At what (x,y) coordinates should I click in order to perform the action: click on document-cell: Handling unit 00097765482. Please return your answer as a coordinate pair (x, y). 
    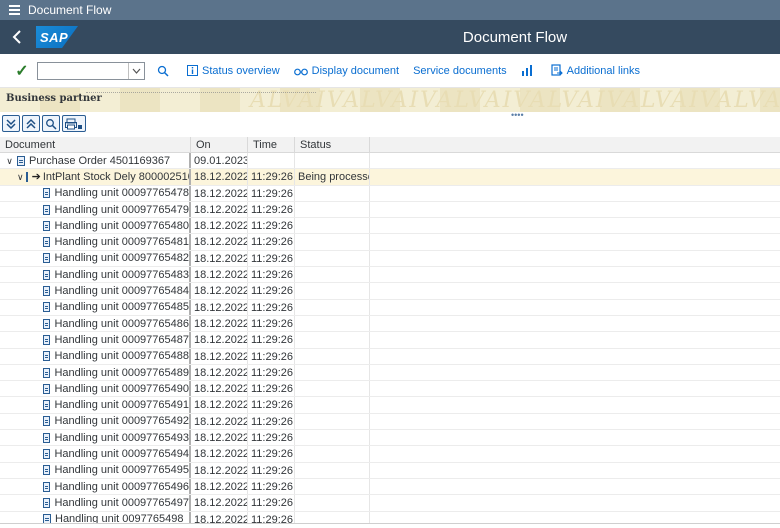
    Looking at the image, I should click on (95, 258).